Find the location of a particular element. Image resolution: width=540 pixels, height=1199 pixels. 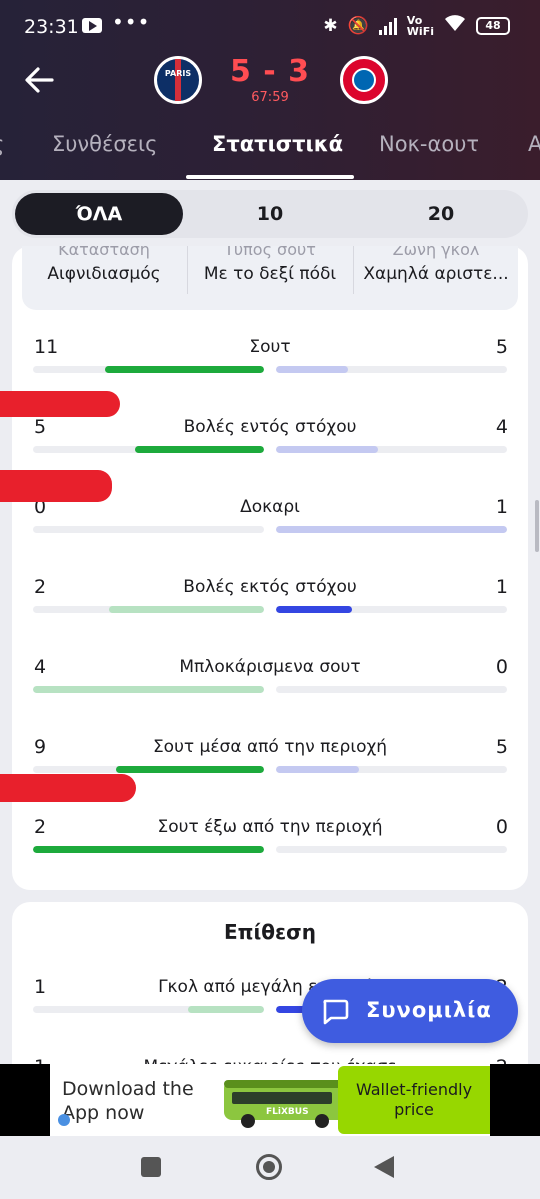

tab-knockout: Νοκ-αουτ is located at coordinates (429, 144).